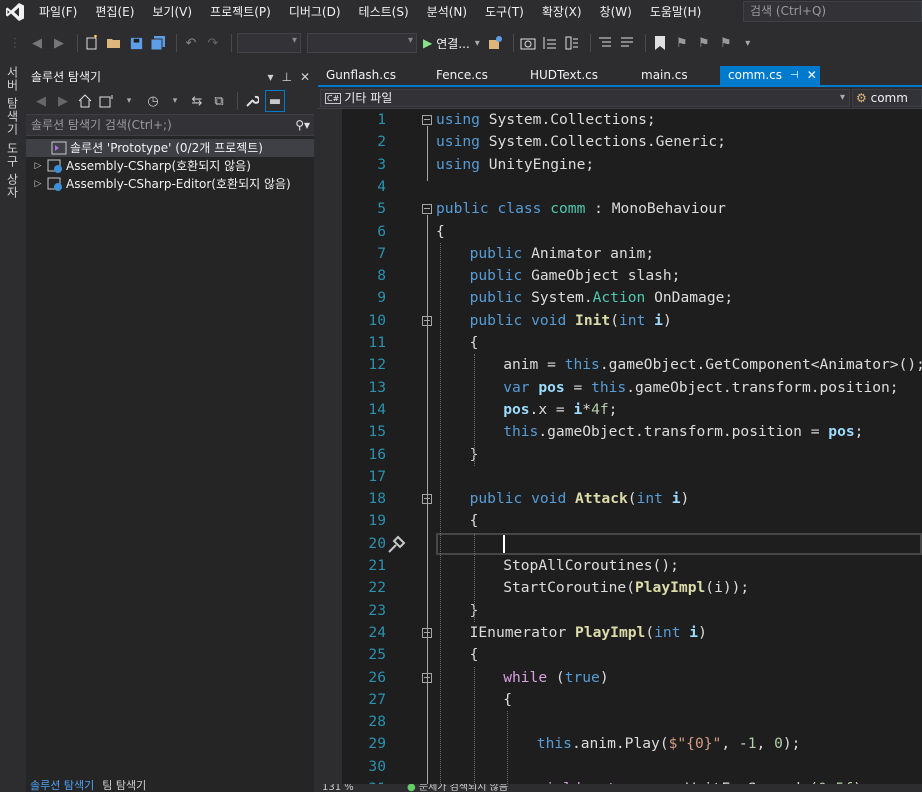 This screenshot has width=922, height=792. Describe the element at coordinates (315, 12) in the screenshot. I see `menu-item: 디버그(D)` at that location.